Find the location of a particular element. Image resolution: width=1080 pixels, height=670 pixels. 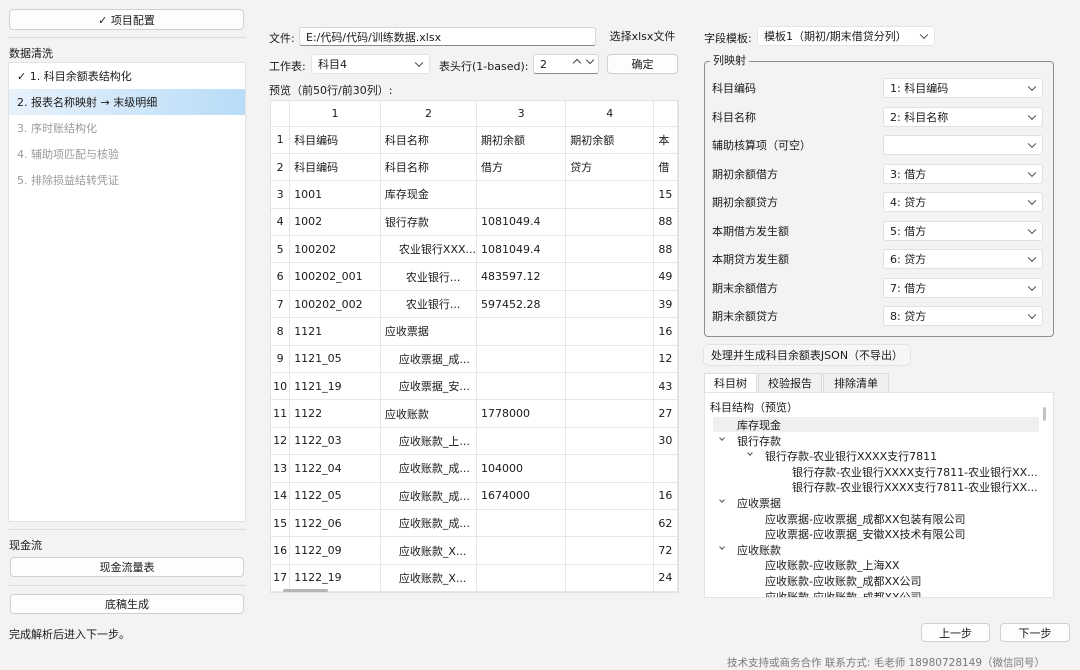

tree-node: 应收票据-应收票据_成都XX包装有限公司 is located at coordinates (865, 519).